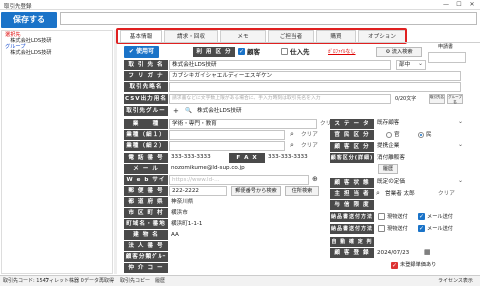 The image size is (480, 286). Describe the element at coordinates (382, 36) in the screenshot. I see `tab-options: オプション` at that location.